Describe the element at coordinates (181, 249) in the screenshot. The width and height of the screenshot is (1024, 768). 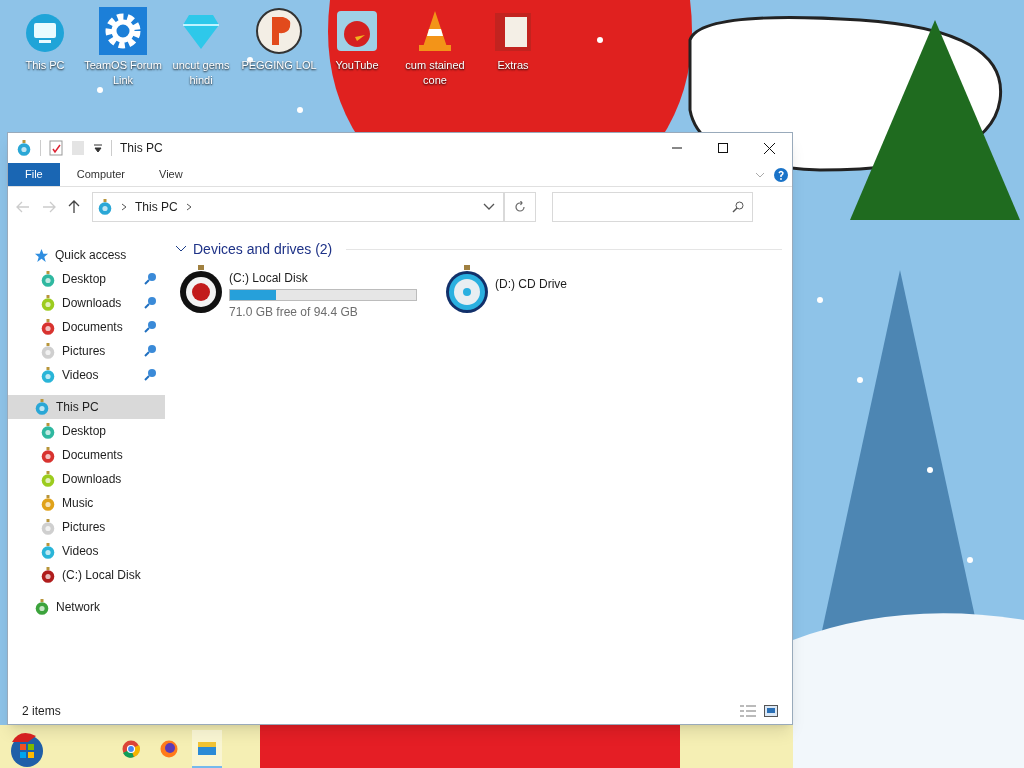
I see `collapse-chevron-icon` at that location.